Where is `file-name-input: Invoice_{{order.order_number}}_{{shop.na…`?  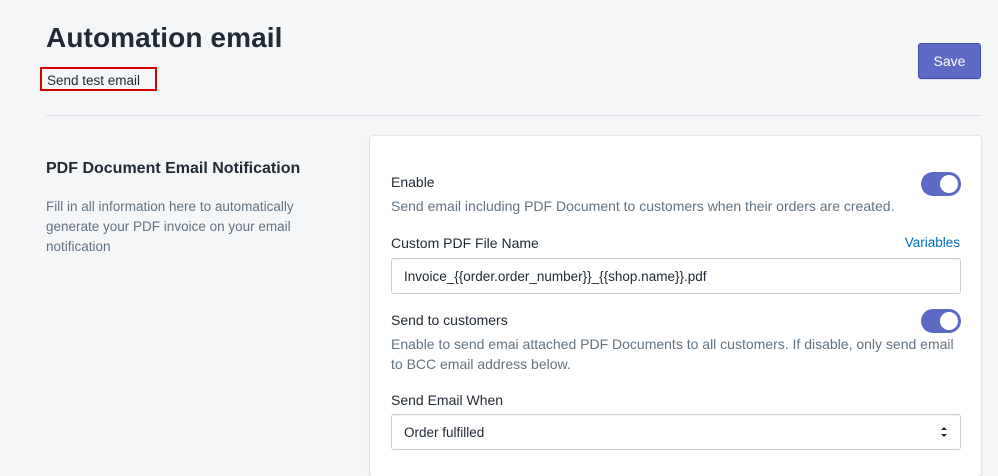
file-name-input: Invoice_{{order.order_number}}_{{shop.na… is located at coordinates (676, 276).